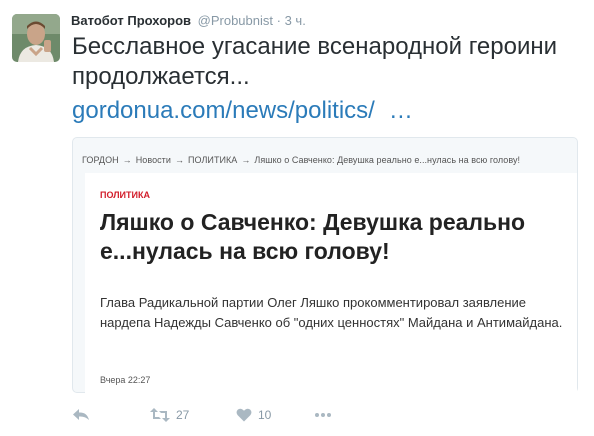 The width and height of the screenshot is (594, 436). I want to click on tweet-header: Ватобот Прохоров @Probubnist · 3 ч., so click(188, 20).